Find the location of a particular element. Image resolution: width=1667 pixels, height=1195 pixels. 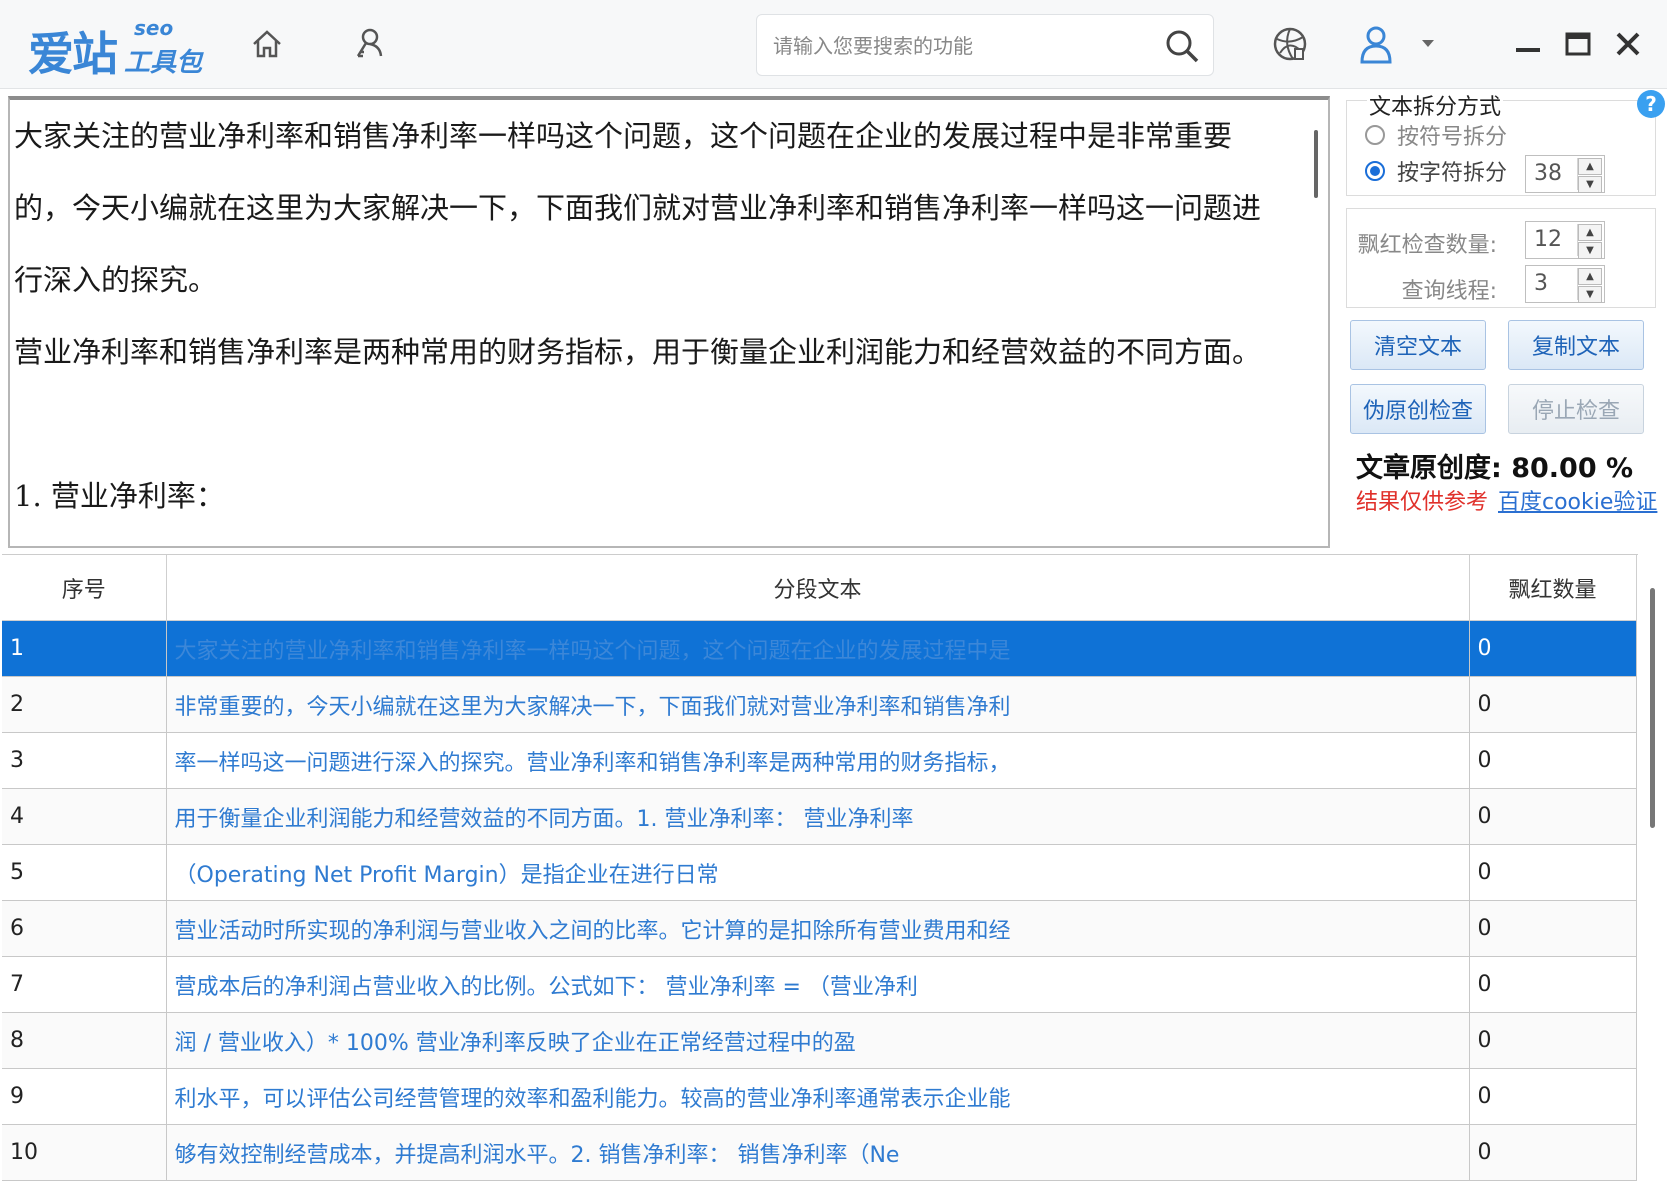

title-bar: 爱站 seo 工具包 is located at coordinates (833, 44).